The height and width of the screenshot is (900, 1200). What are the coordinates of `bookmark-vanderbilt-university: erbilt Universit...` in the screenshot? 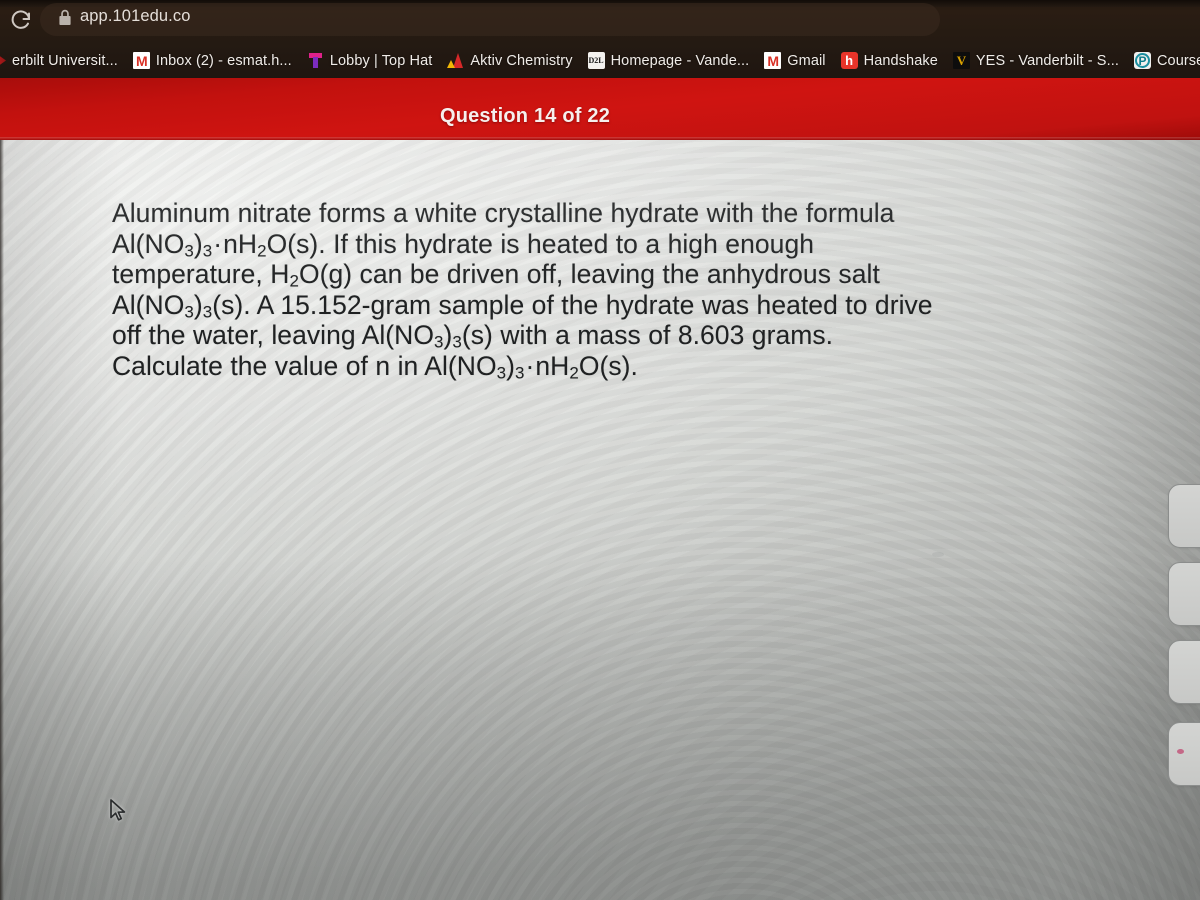 It's located at (63, 60).